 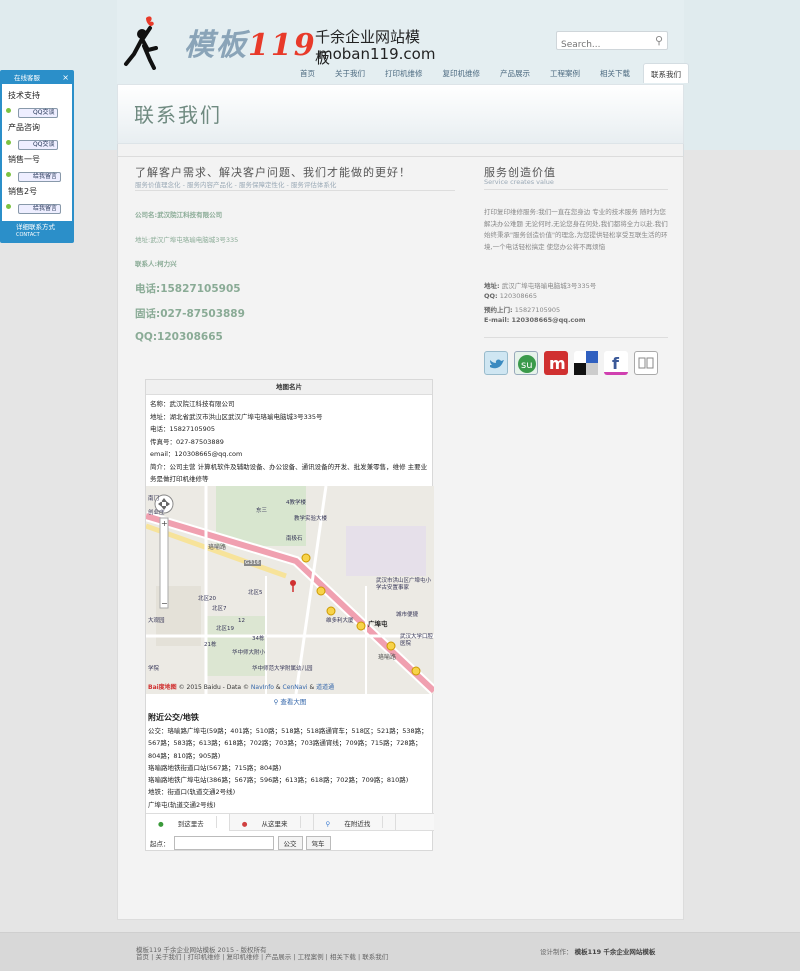 I want to click on map-label: 北区19, so click(x=225, y=629).